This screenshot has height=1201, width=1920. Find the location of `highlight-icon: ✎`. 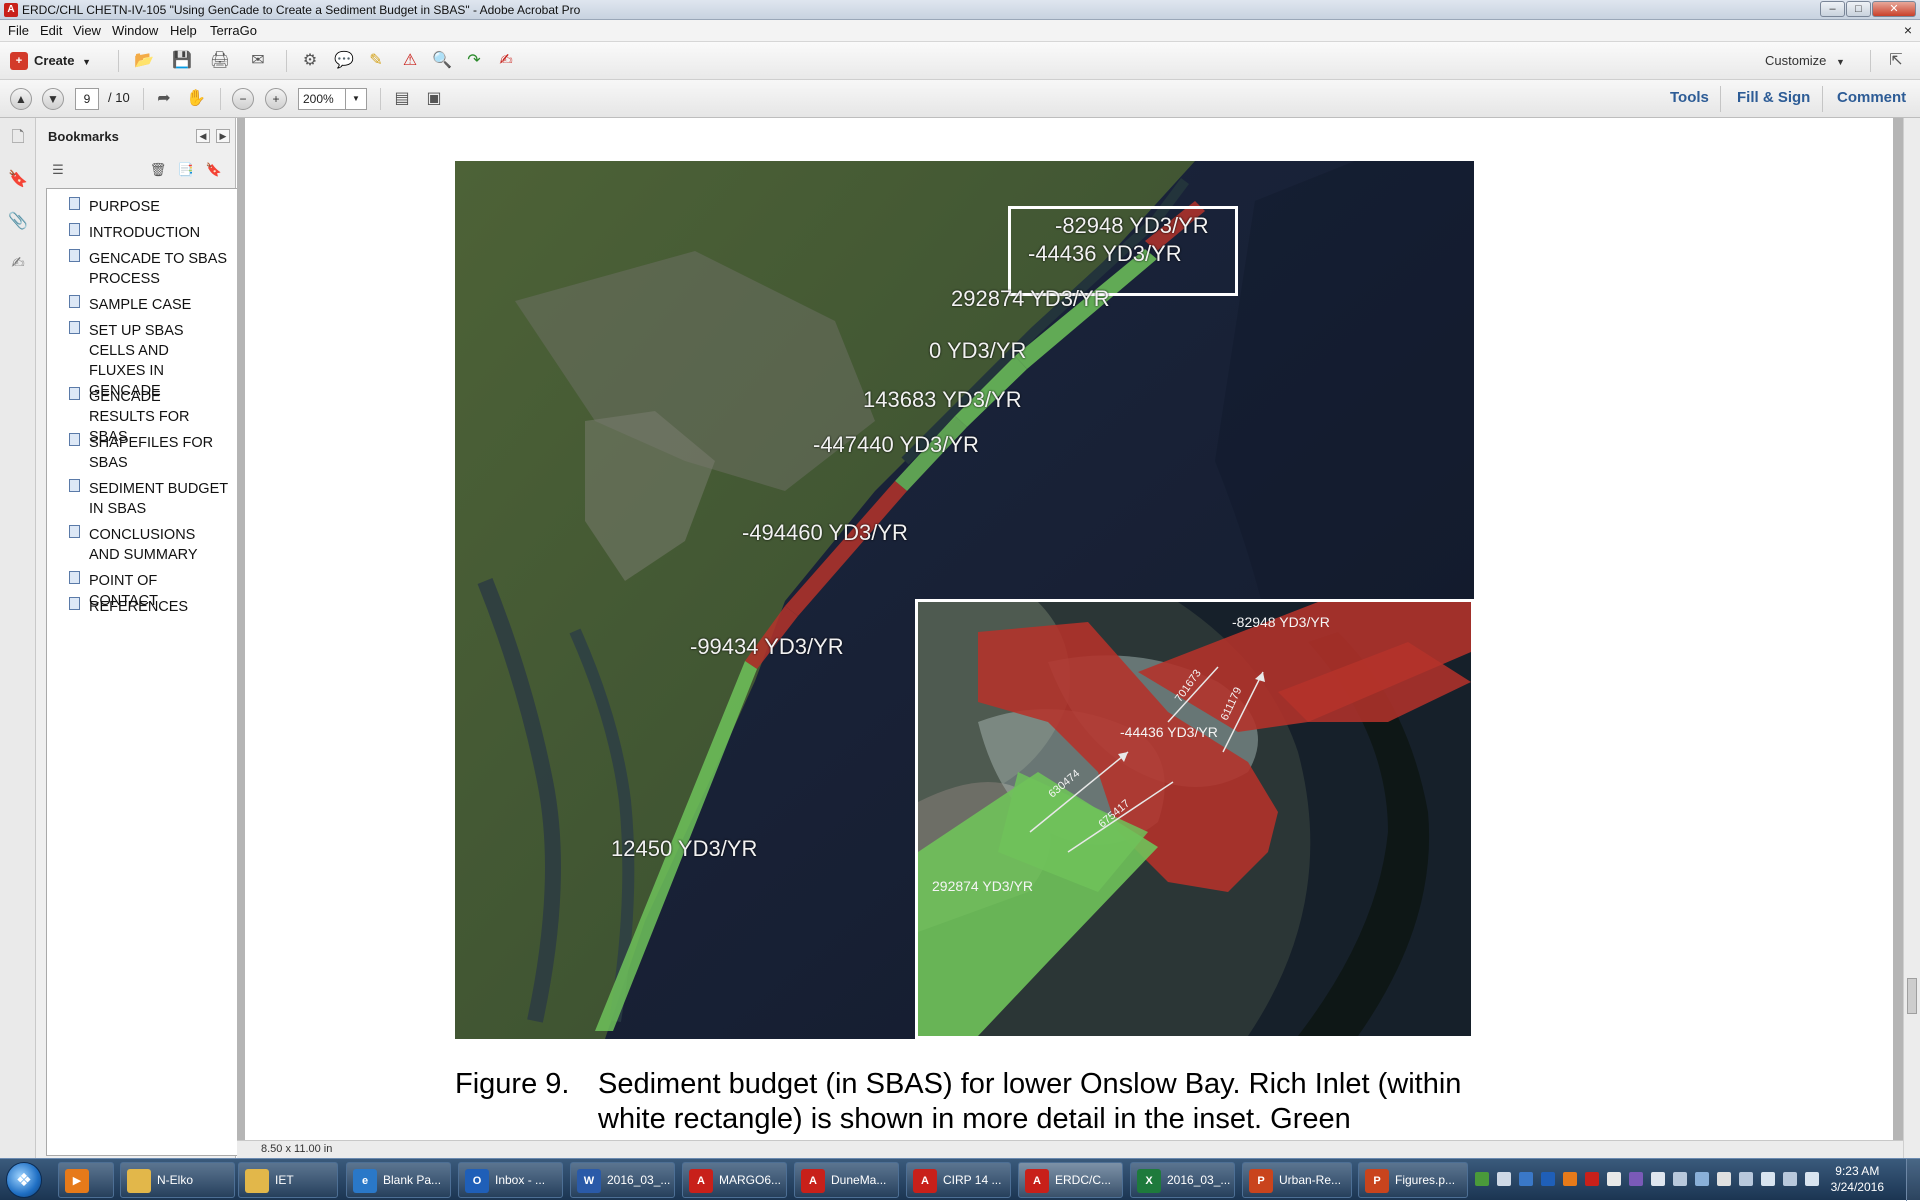

highlight-icon: ✎ is located at coordinates (376, 61).